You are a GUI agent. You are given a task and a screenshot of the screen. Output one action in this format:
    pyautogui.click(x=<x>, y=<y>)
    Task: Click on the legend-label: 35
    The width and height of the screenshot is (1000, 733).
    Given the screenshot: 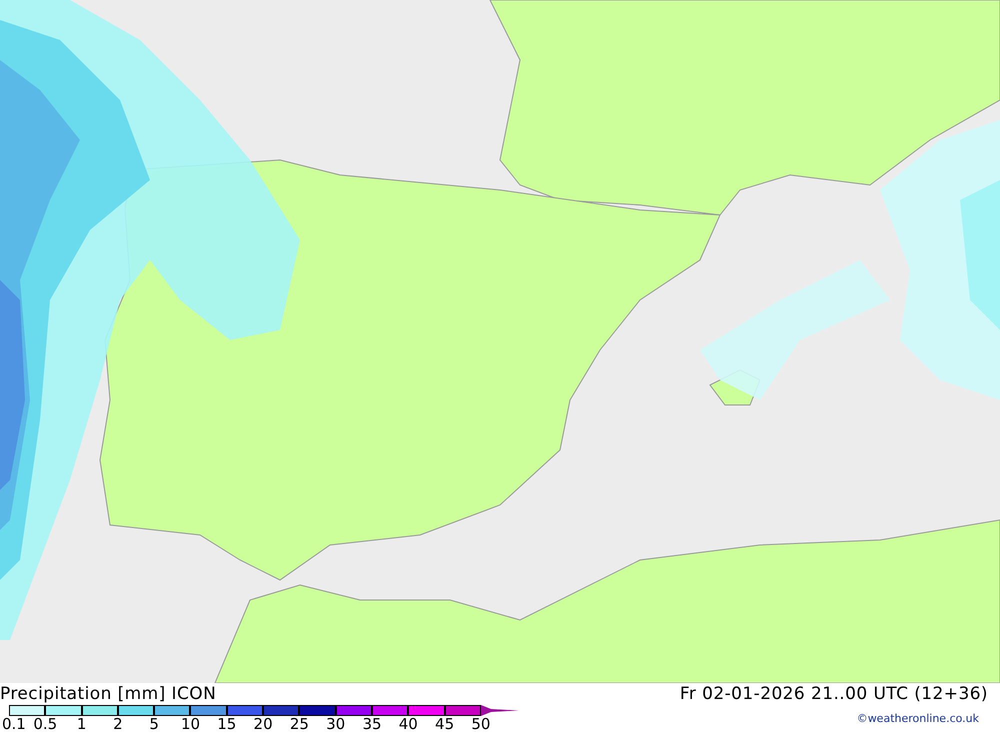 What is the action you would take?
    pyautogui.click(x=372, y=724)
    